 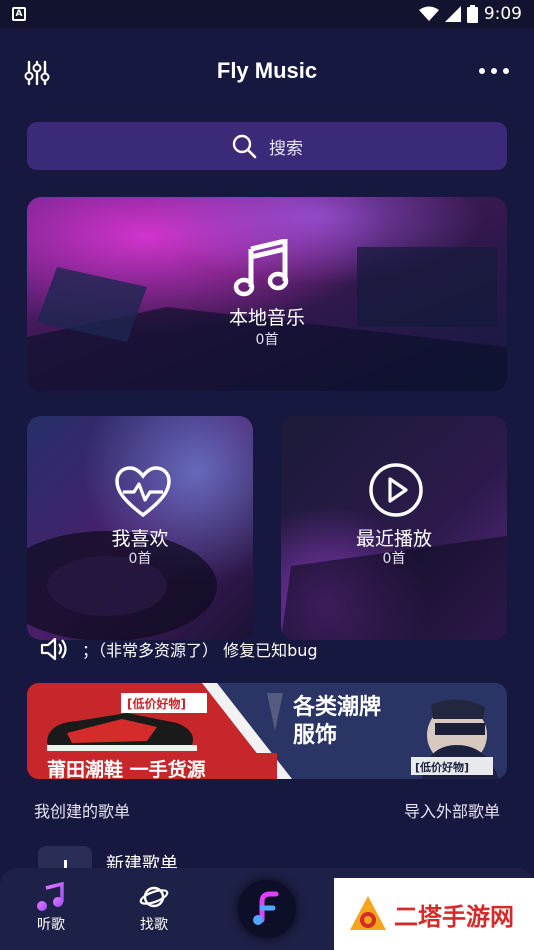 I want to click on status-time: 9:09, so click(x=502, y=14).